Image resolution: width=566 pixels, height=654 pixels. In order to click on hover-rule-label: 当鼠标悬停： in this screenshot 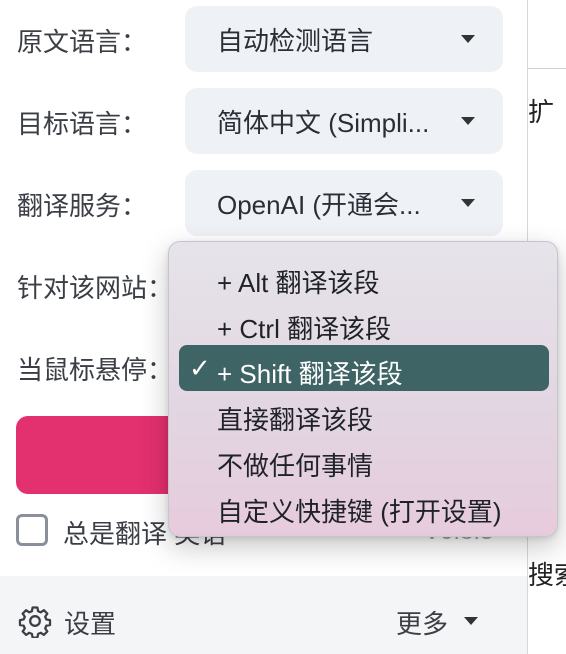, I will do `click(95, 370)`.